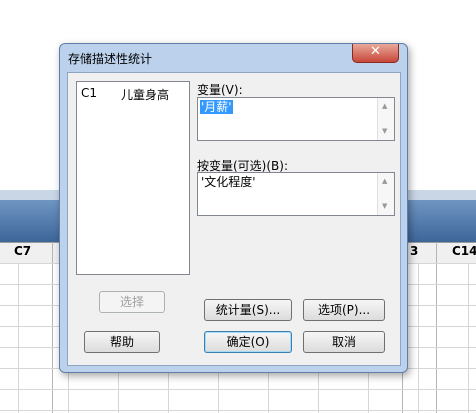 The image size is (476, 413). I want to click on cancel-button: 取消, so click(344, 342).